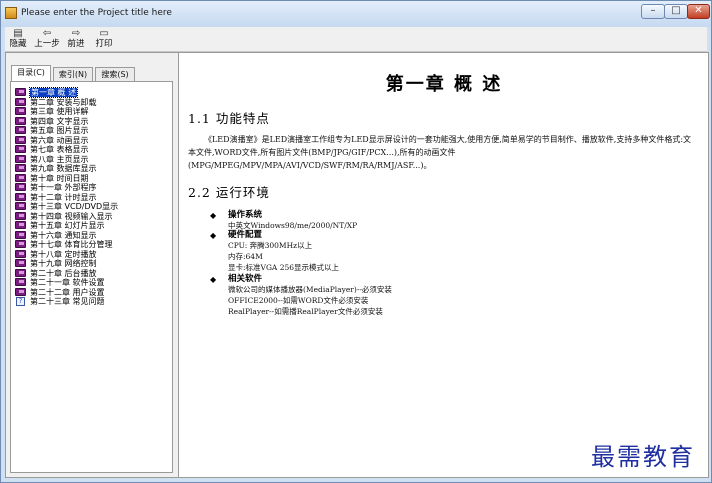  I want to click on app-icon, so click(11, 13).